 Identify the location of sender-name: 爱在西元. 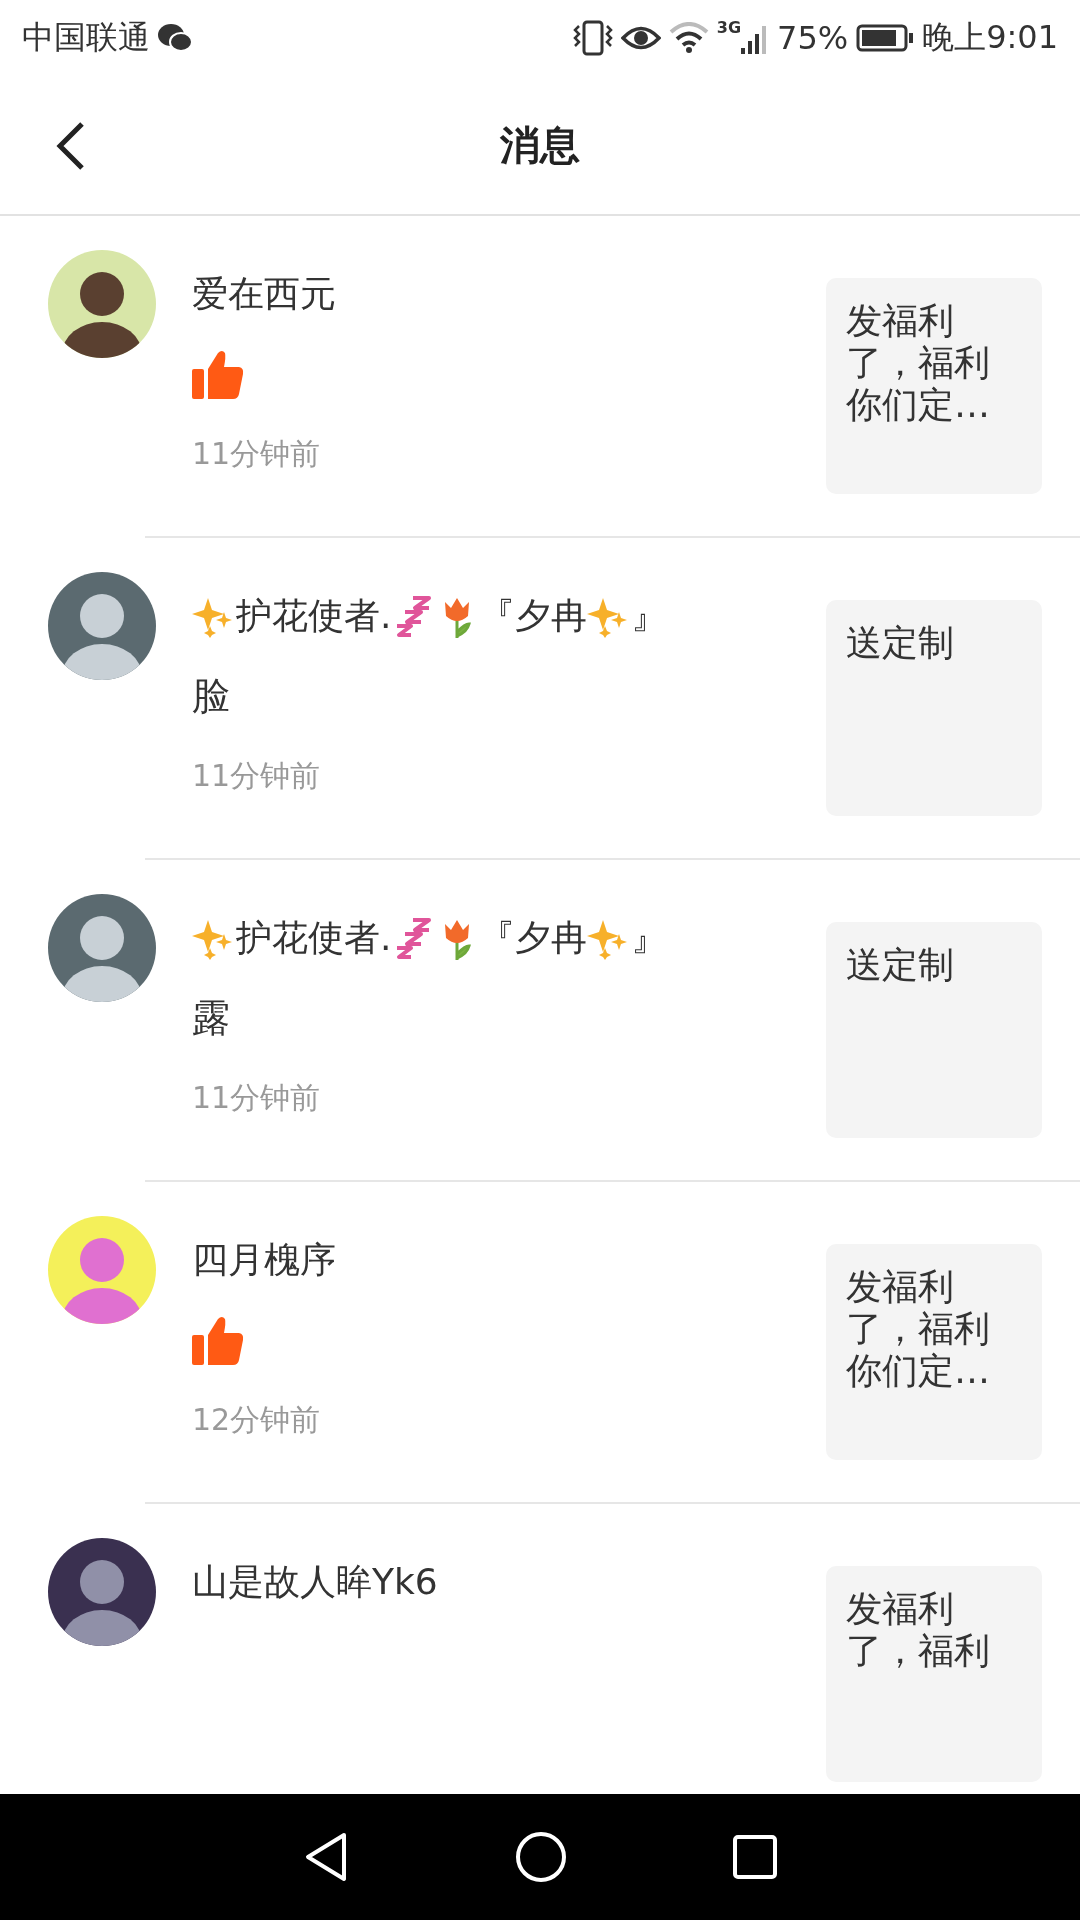
(264, 294).